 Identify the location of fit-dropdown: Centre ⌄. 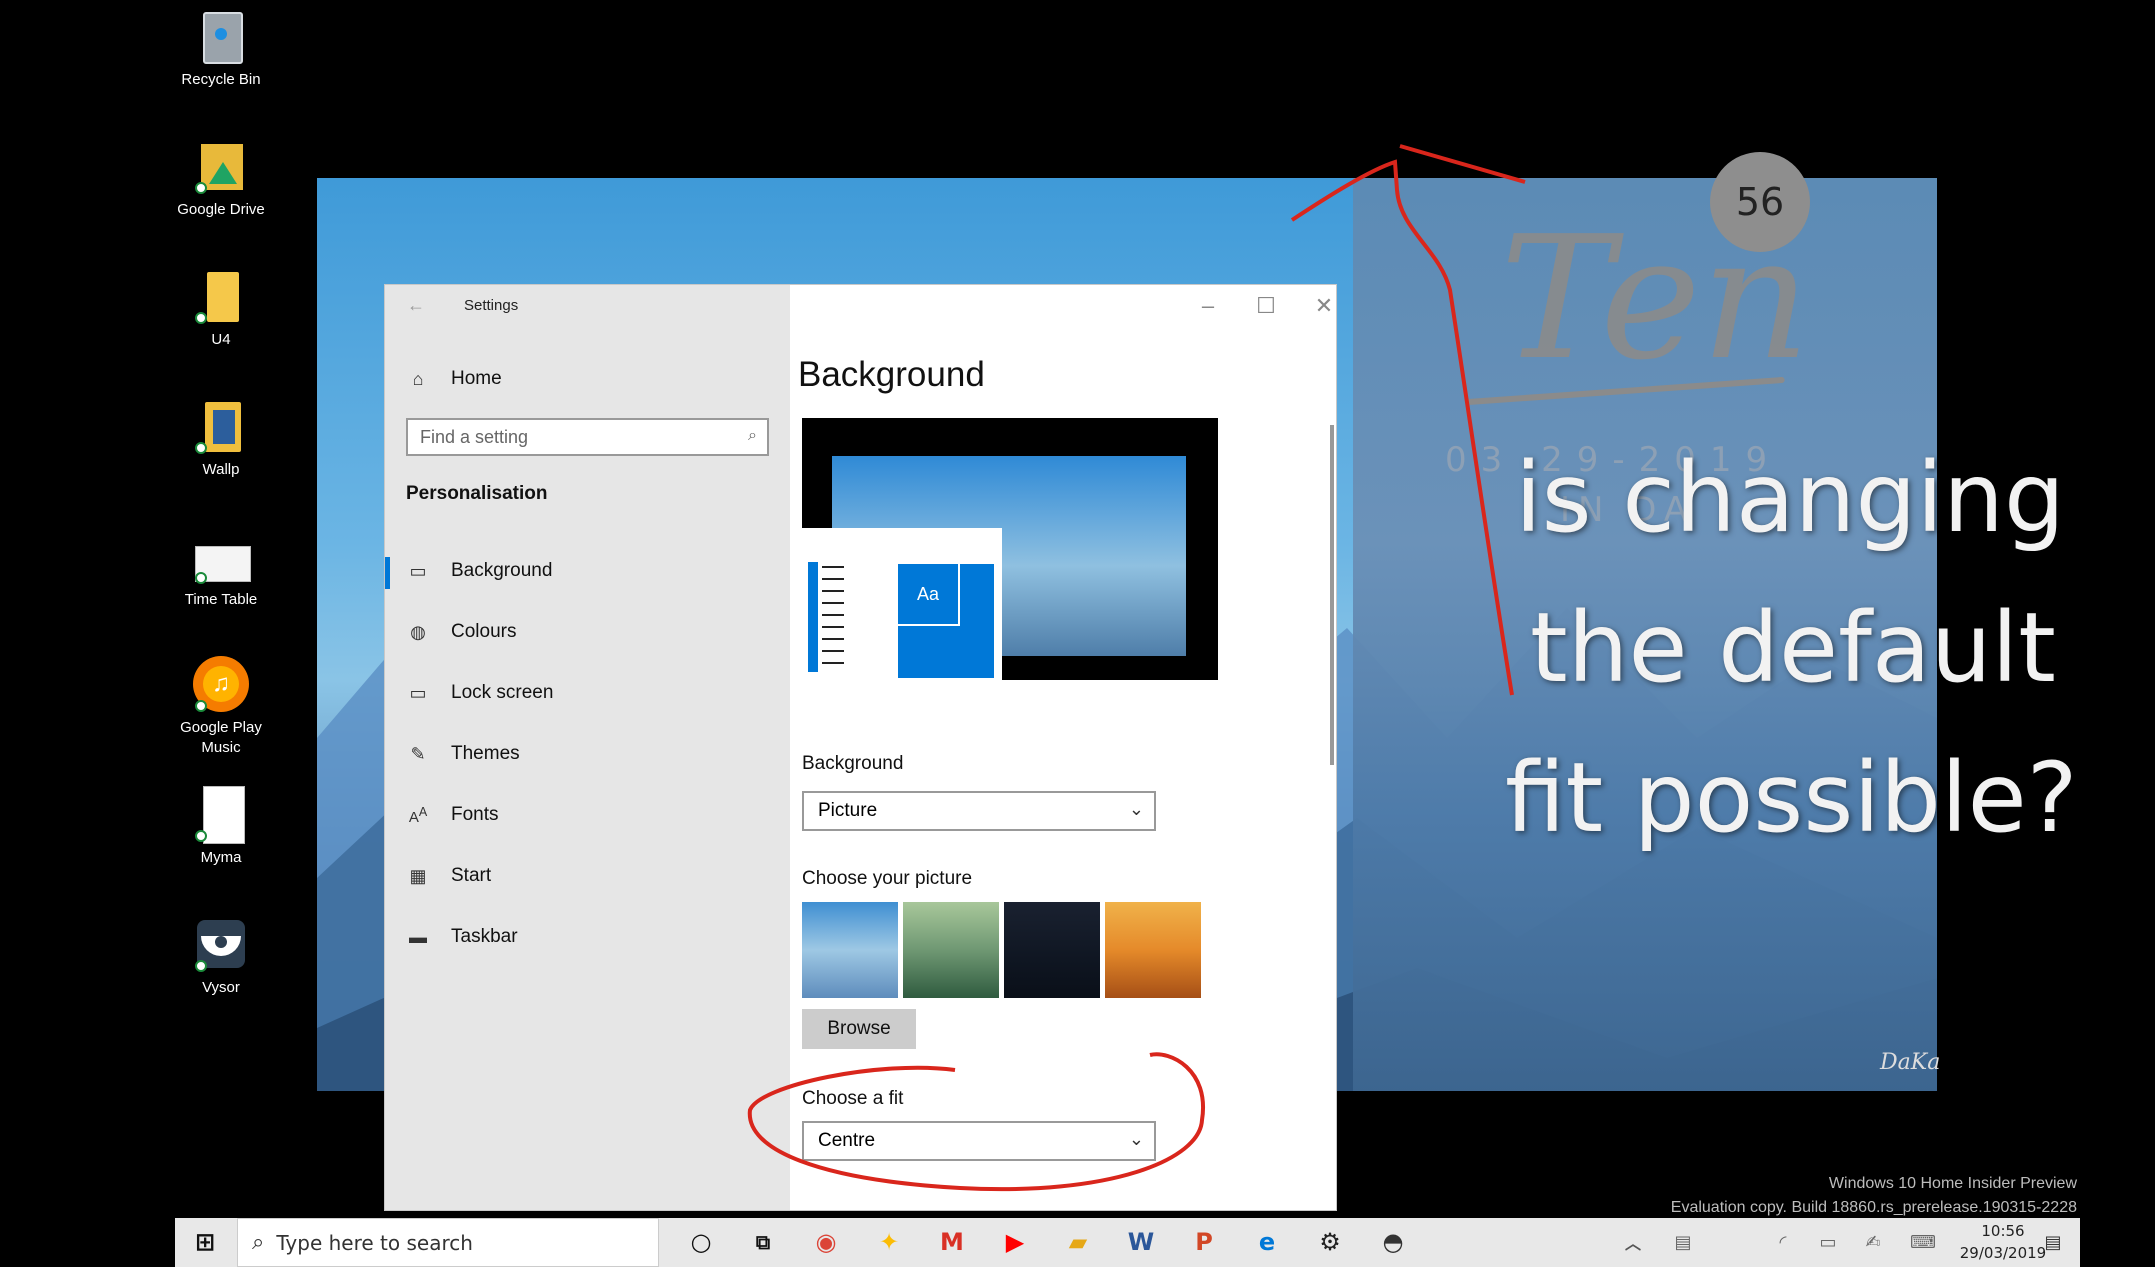
(979, 1141).